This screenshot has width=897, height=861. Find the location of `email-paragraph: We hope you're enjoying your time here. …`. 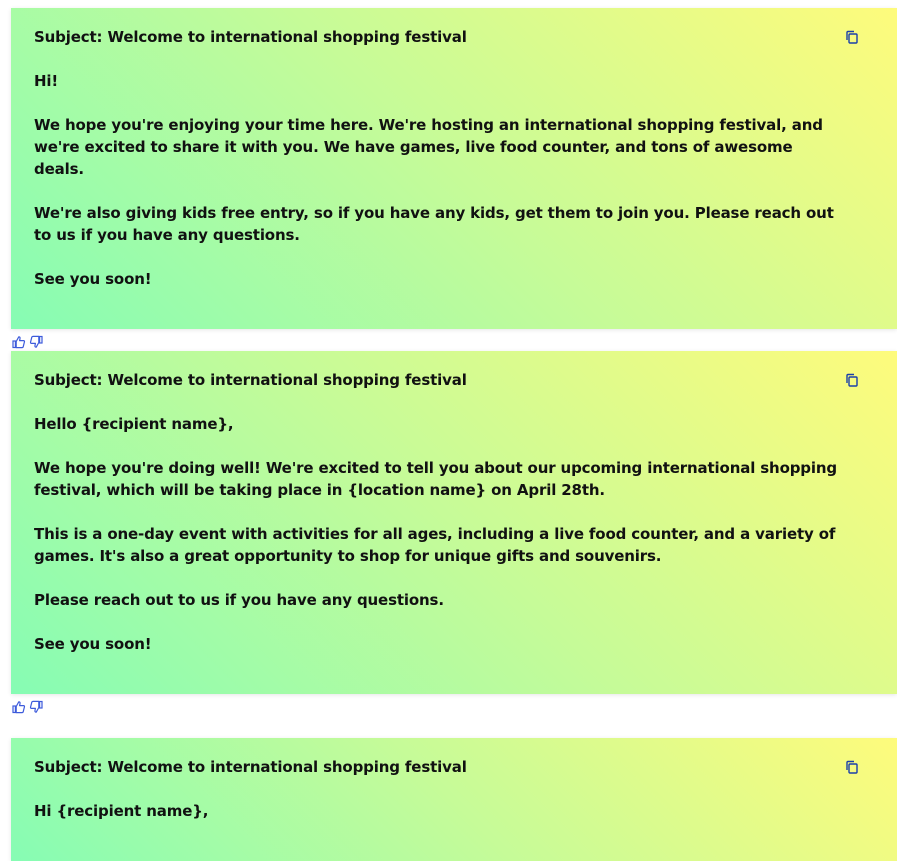

email-paragraph: We hope you're enjoying your time here. … is located at coordinates (431, 147).